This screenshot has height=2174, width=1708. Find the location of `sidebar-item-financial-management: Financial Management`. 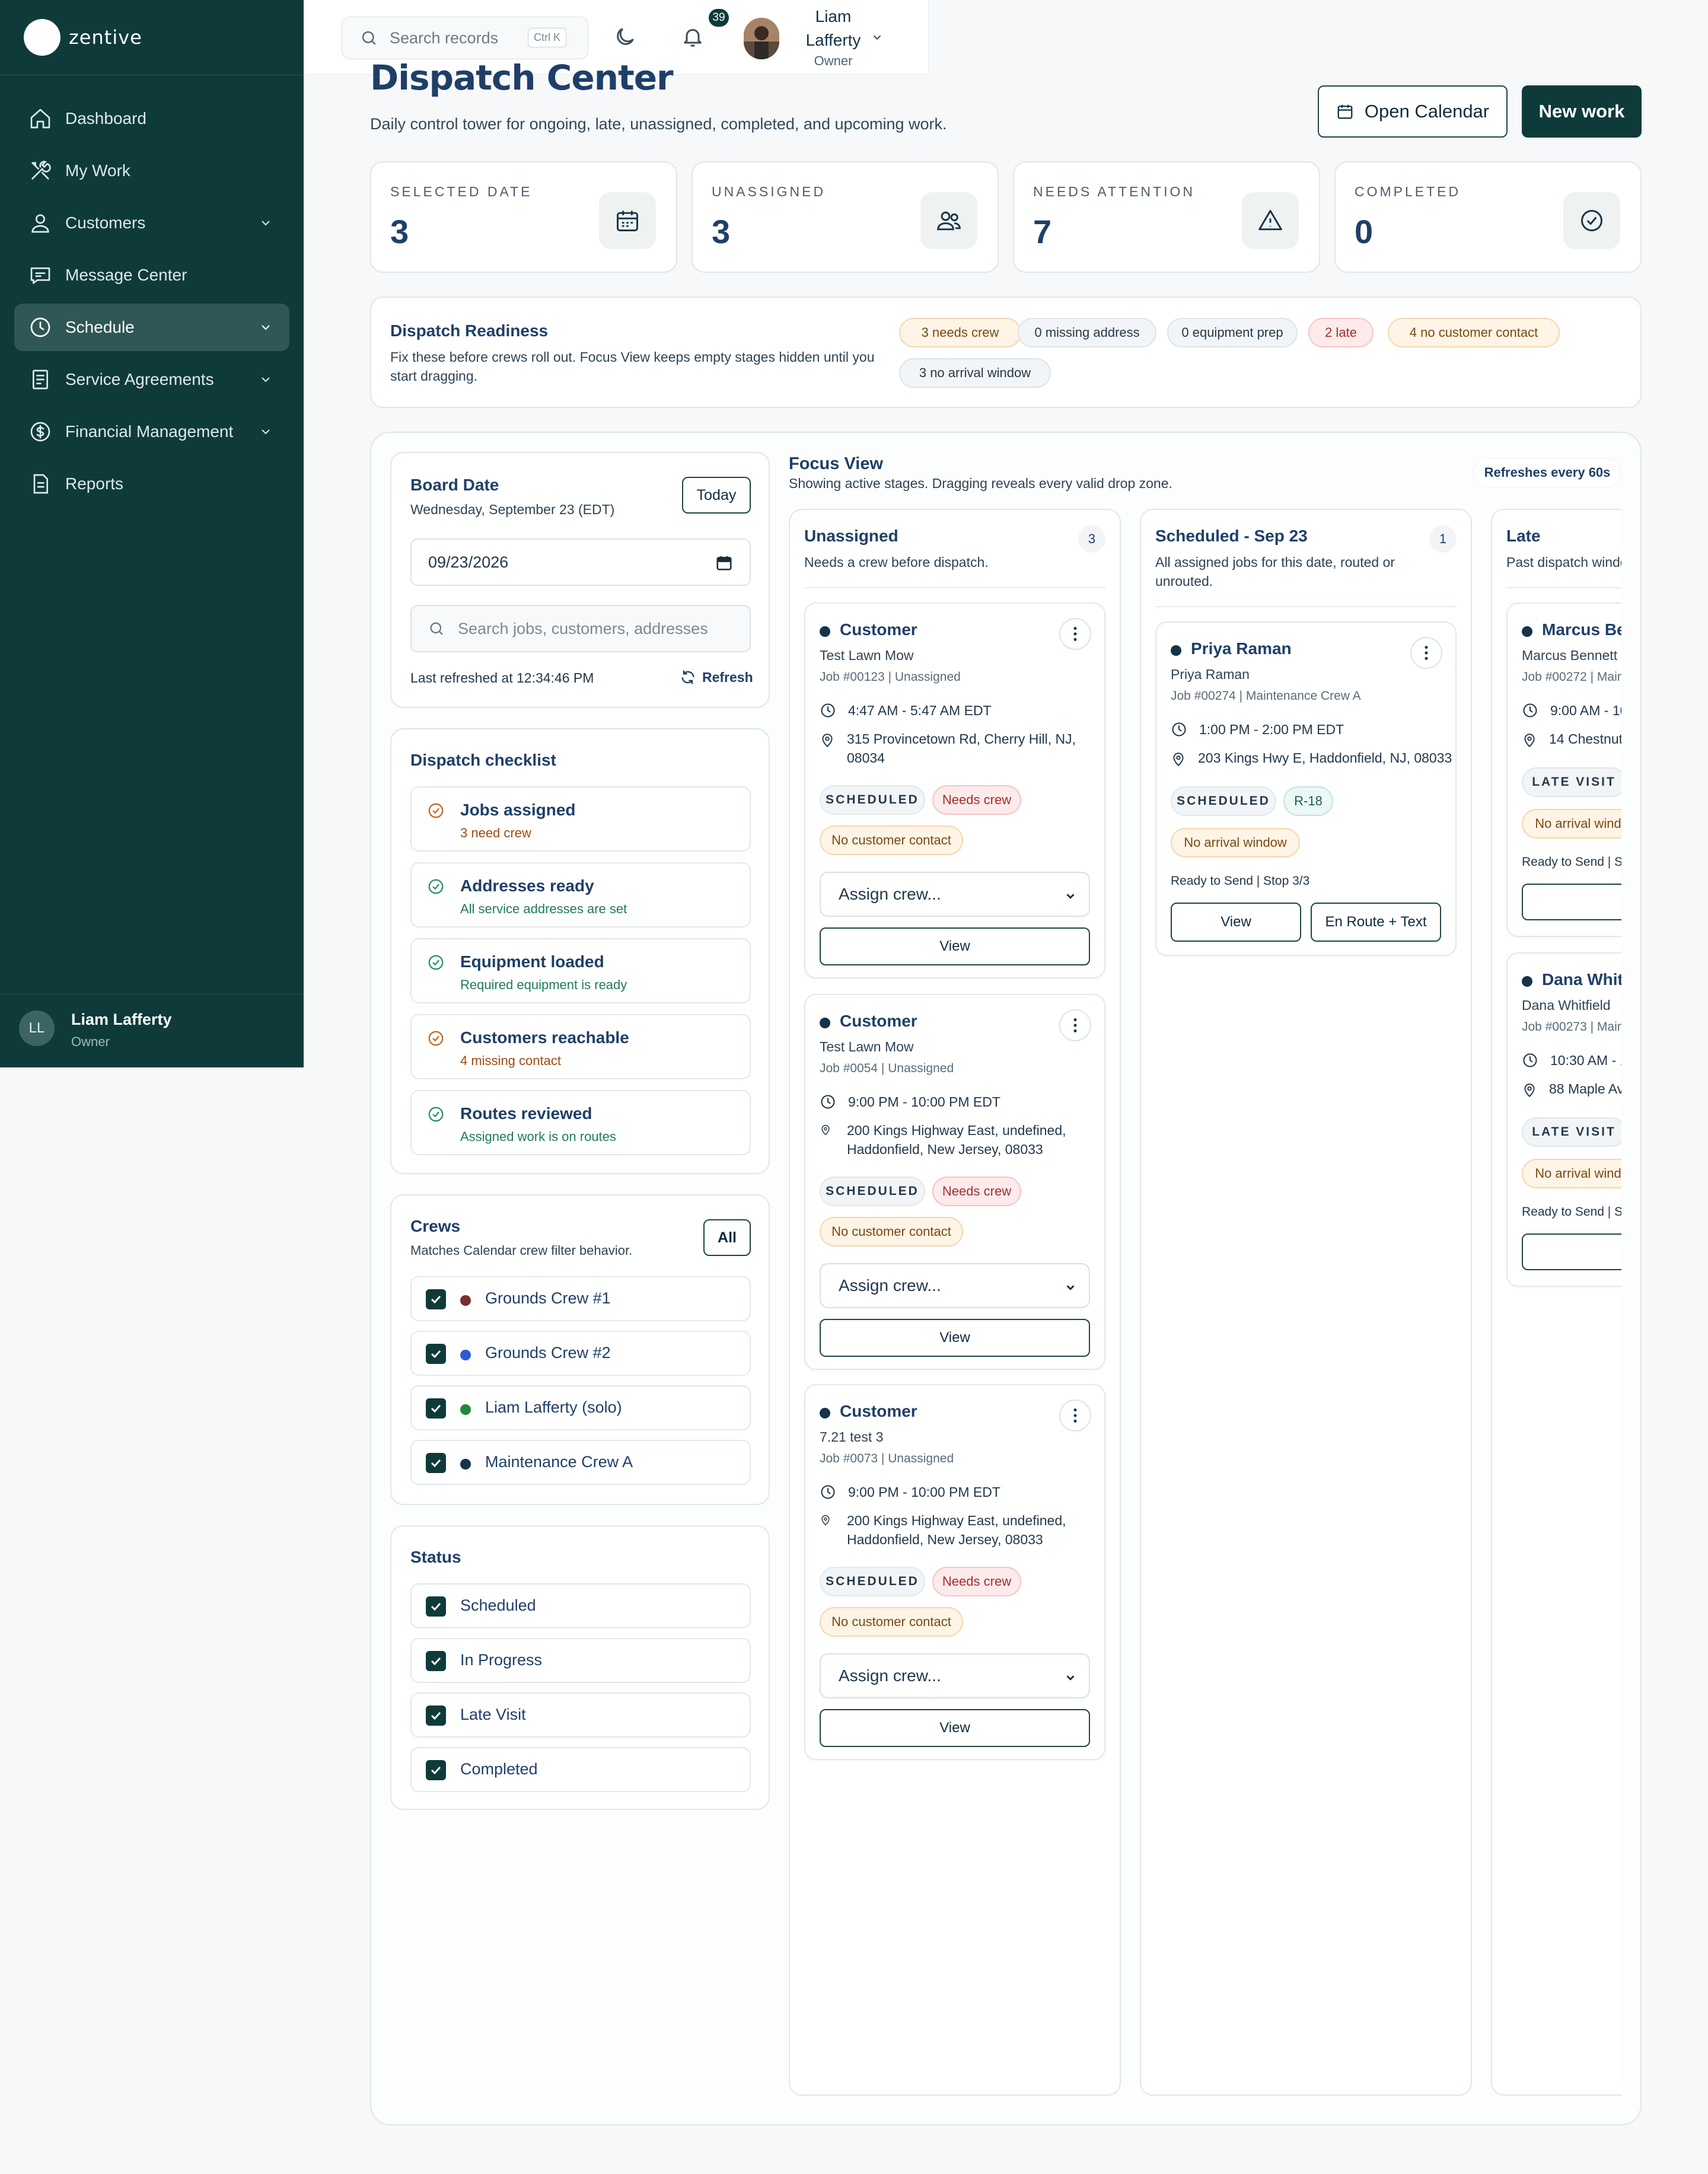

sidebar-item-financial-management: Financial Management is located at coordinates (151, 431).